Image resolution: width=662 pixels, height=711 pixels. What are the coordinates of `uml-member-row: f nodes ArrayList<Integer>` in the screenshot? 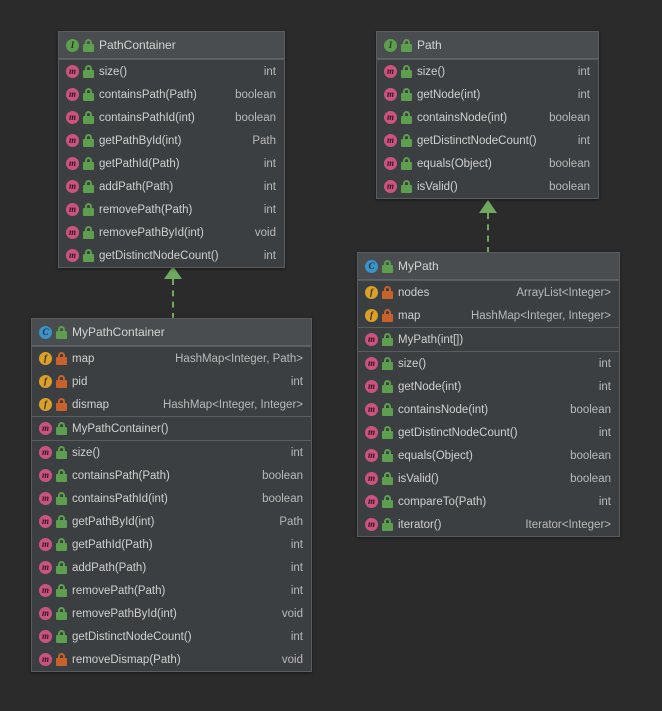 It's located at (488, 292).